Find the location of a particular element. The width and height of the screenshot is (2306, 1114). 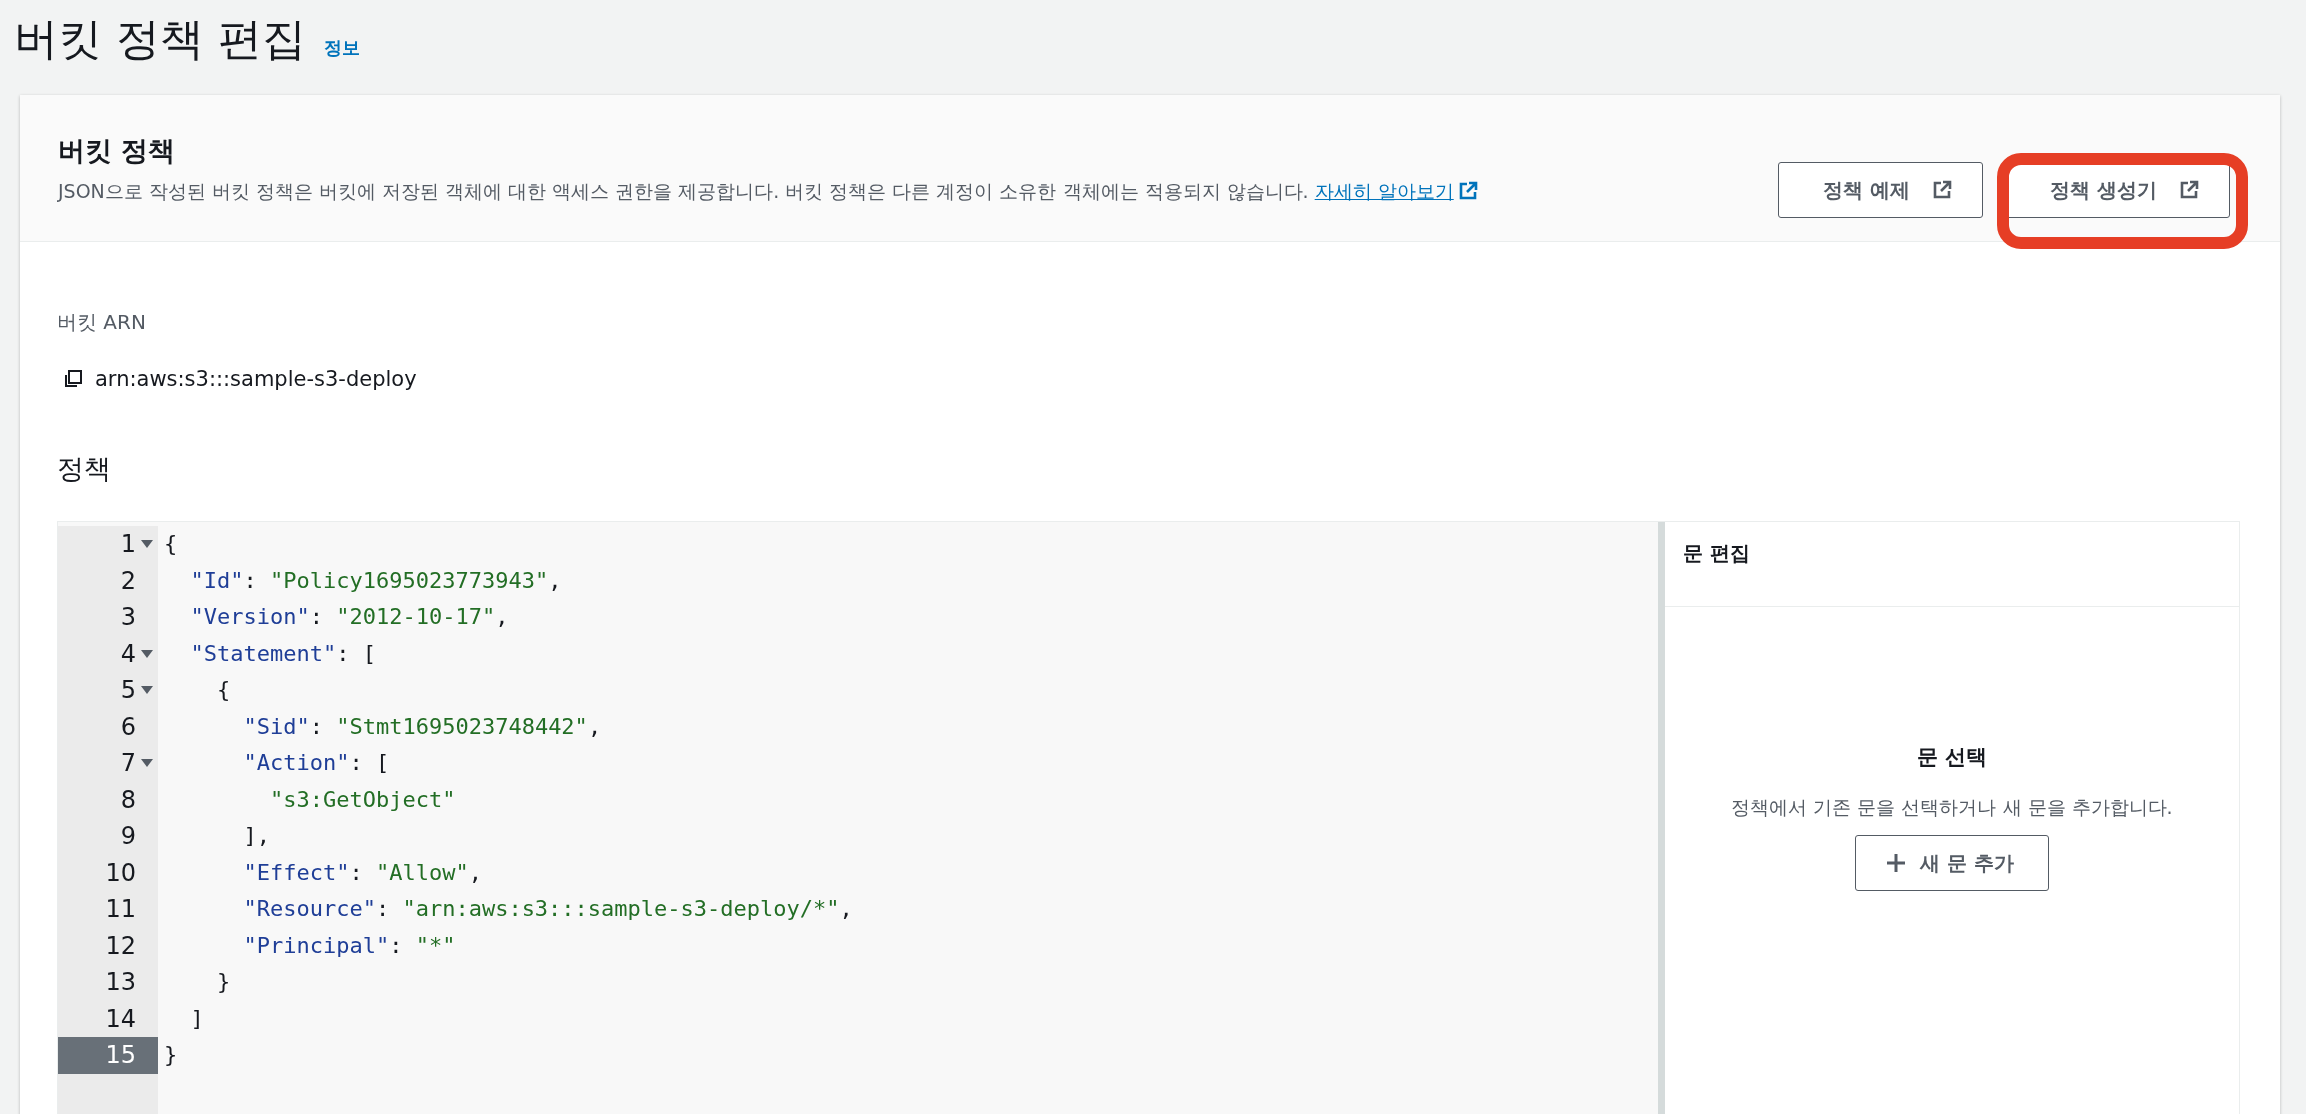

code-line: "Effect": "Allow", is located at coordinates (362, 872).